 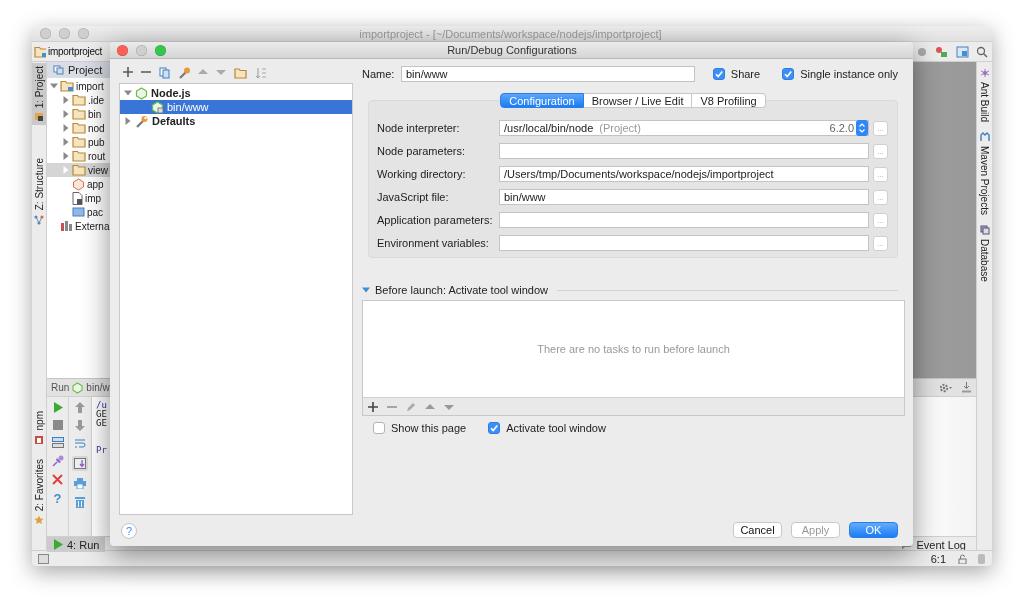 What do you see at coordinates (379, 74) in the screenshot?
I see `field-label: Name:` at bounding box center [379, 74].